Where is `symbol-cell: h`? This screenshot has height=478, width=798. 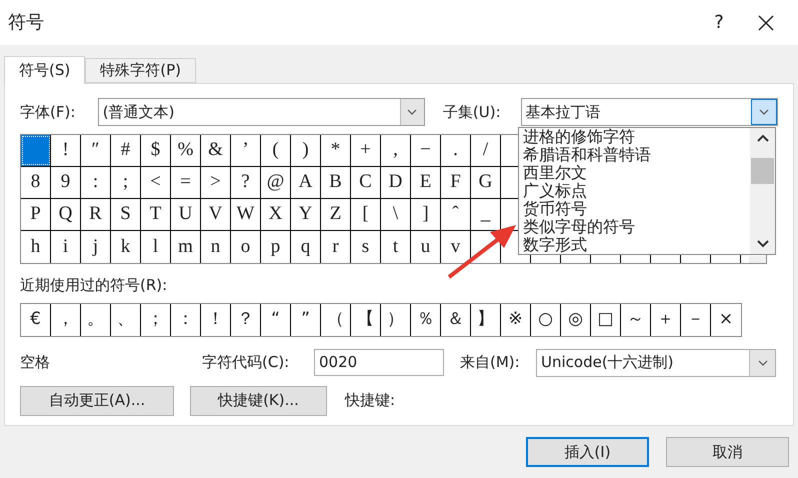 symbol-cell: h is located at coordinates (36, 247).